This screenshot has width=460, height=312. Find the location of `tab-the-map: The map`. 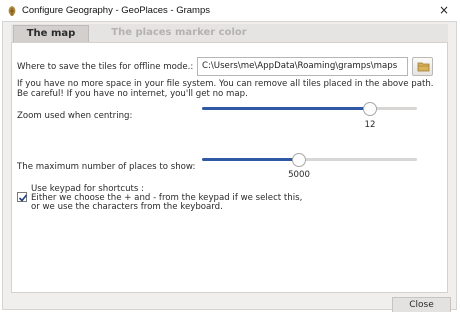

tab-the-map: The map is located at coordinates (51, 33).